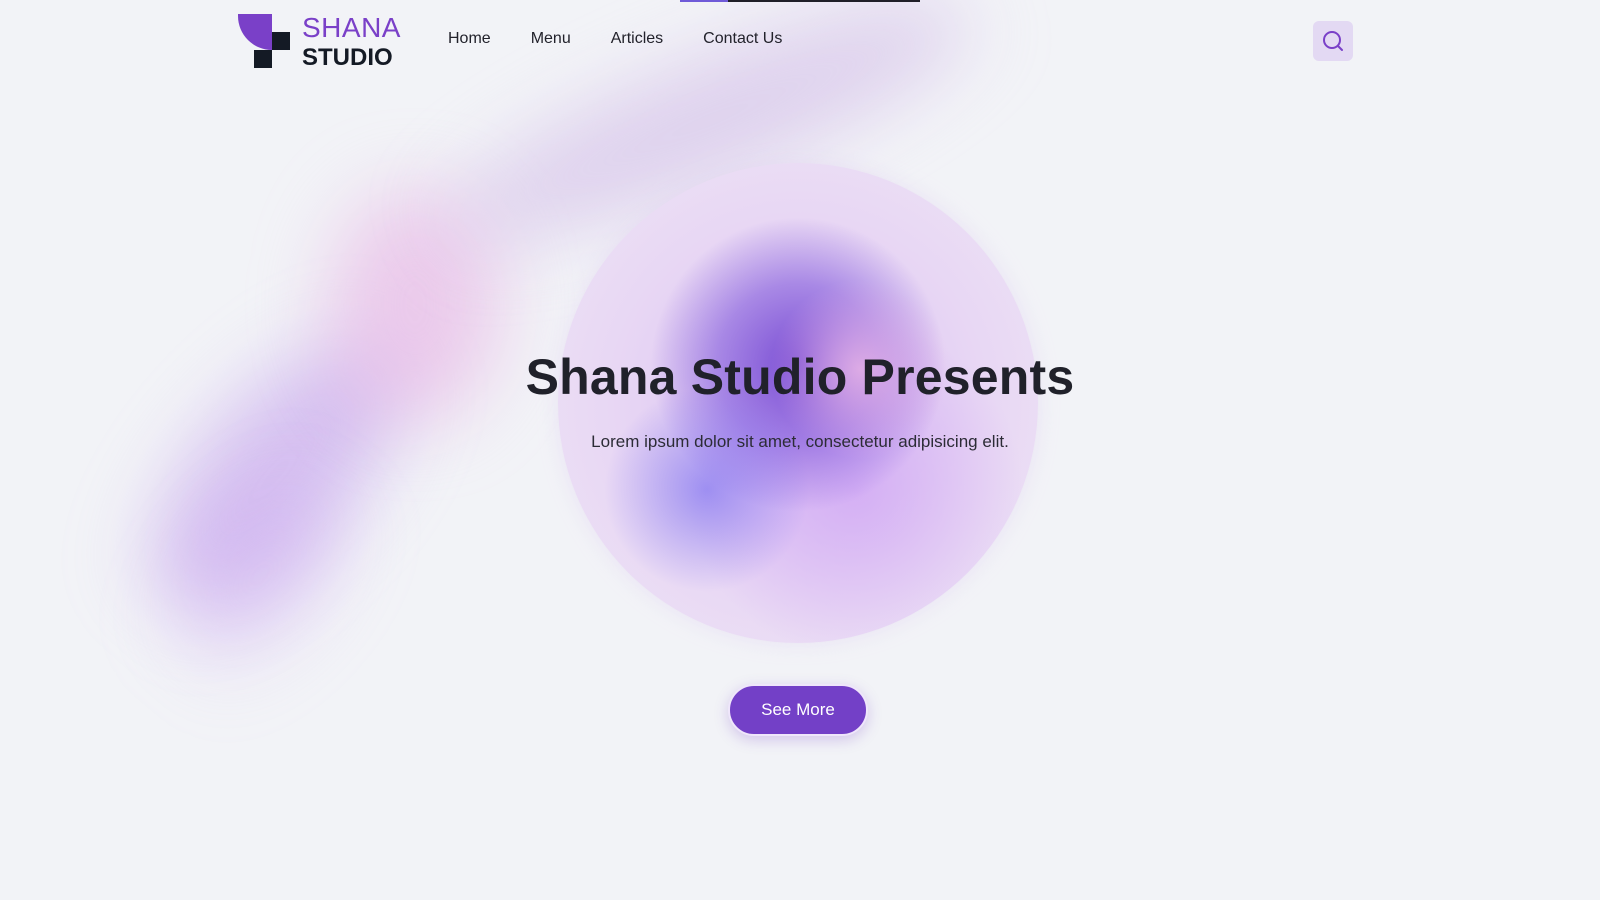 The image size is (1600, 900). What do you see at coordinates (551, 39) in the screenshot?
I see `nav-link-menu: Menu` at bounding box center [551, 39].